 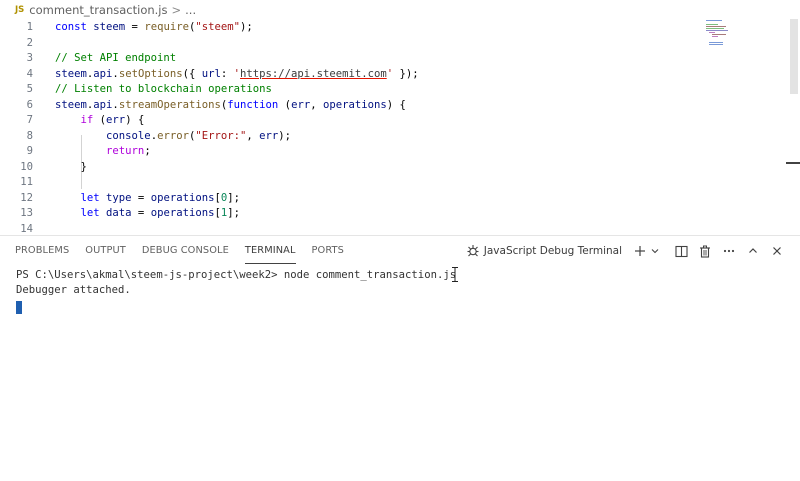 I want to click on line-number: 9, so click(x=29, y=151).